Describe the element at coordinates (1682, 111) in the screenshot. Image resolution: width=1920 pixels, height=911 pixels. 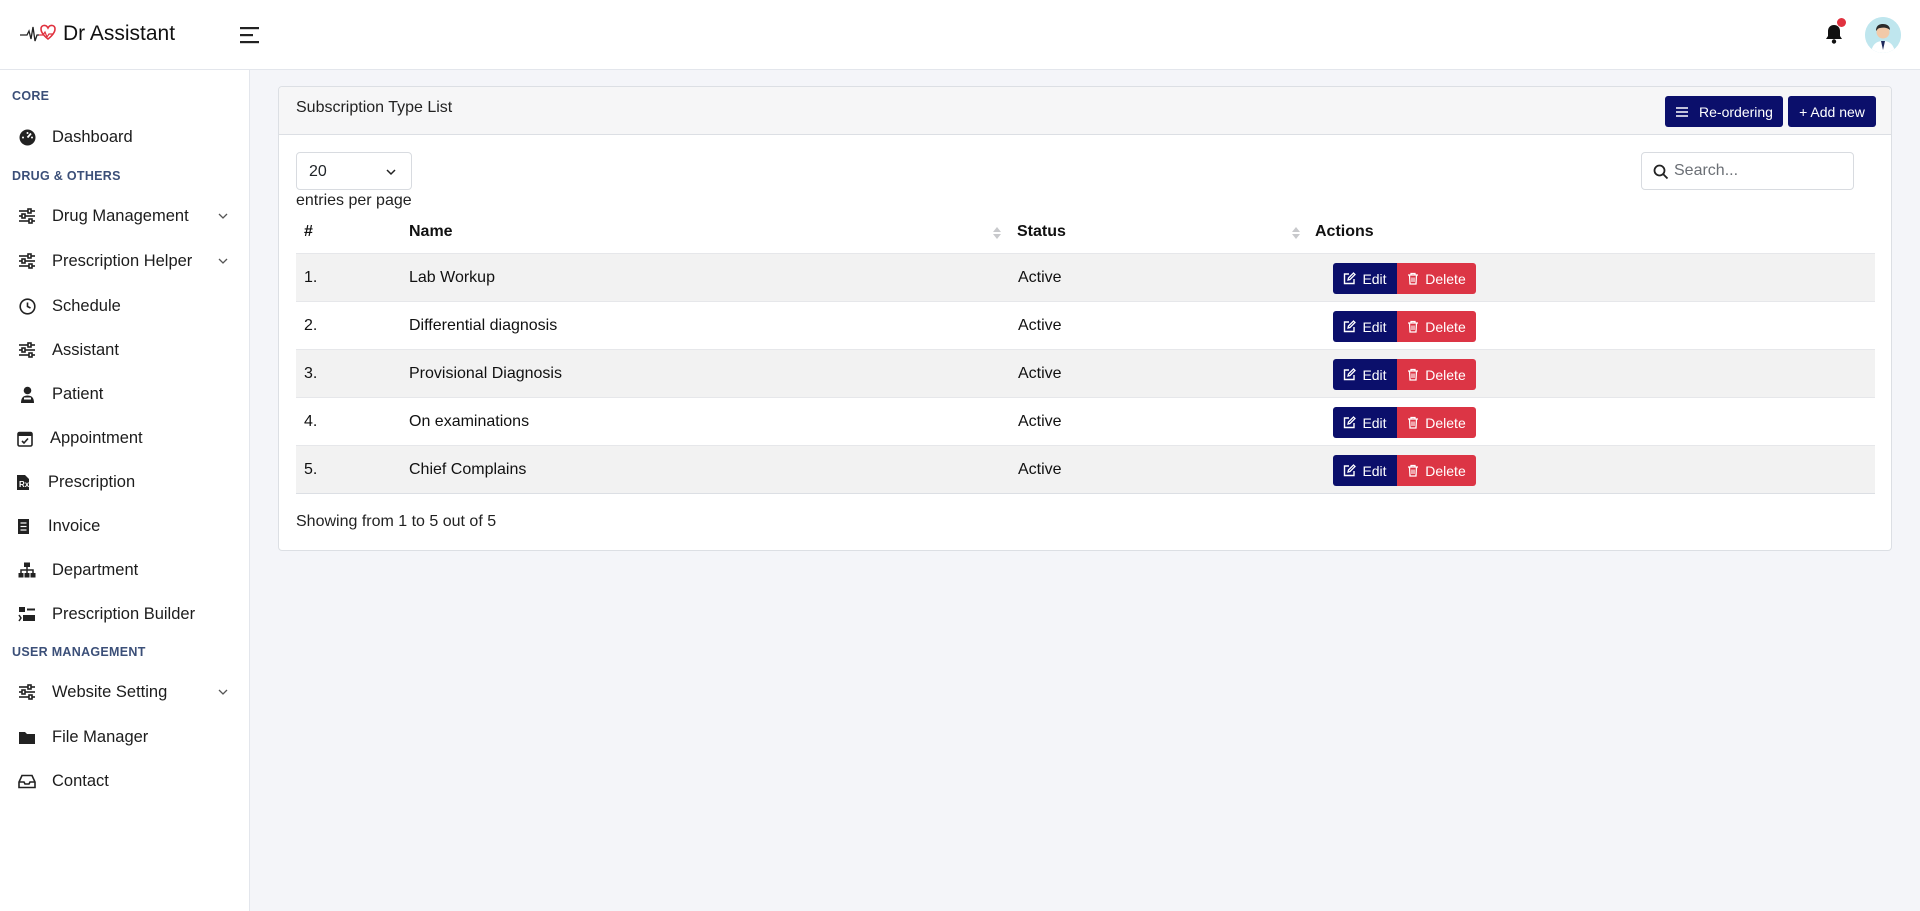
I see `list-icon` at that location.